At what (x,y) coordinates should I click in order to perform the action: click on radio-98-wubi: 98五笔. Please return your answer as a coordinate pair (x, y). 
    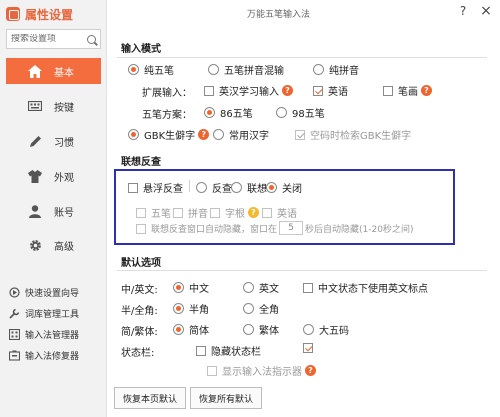
    Looking at the image, I should click on (300, 112).